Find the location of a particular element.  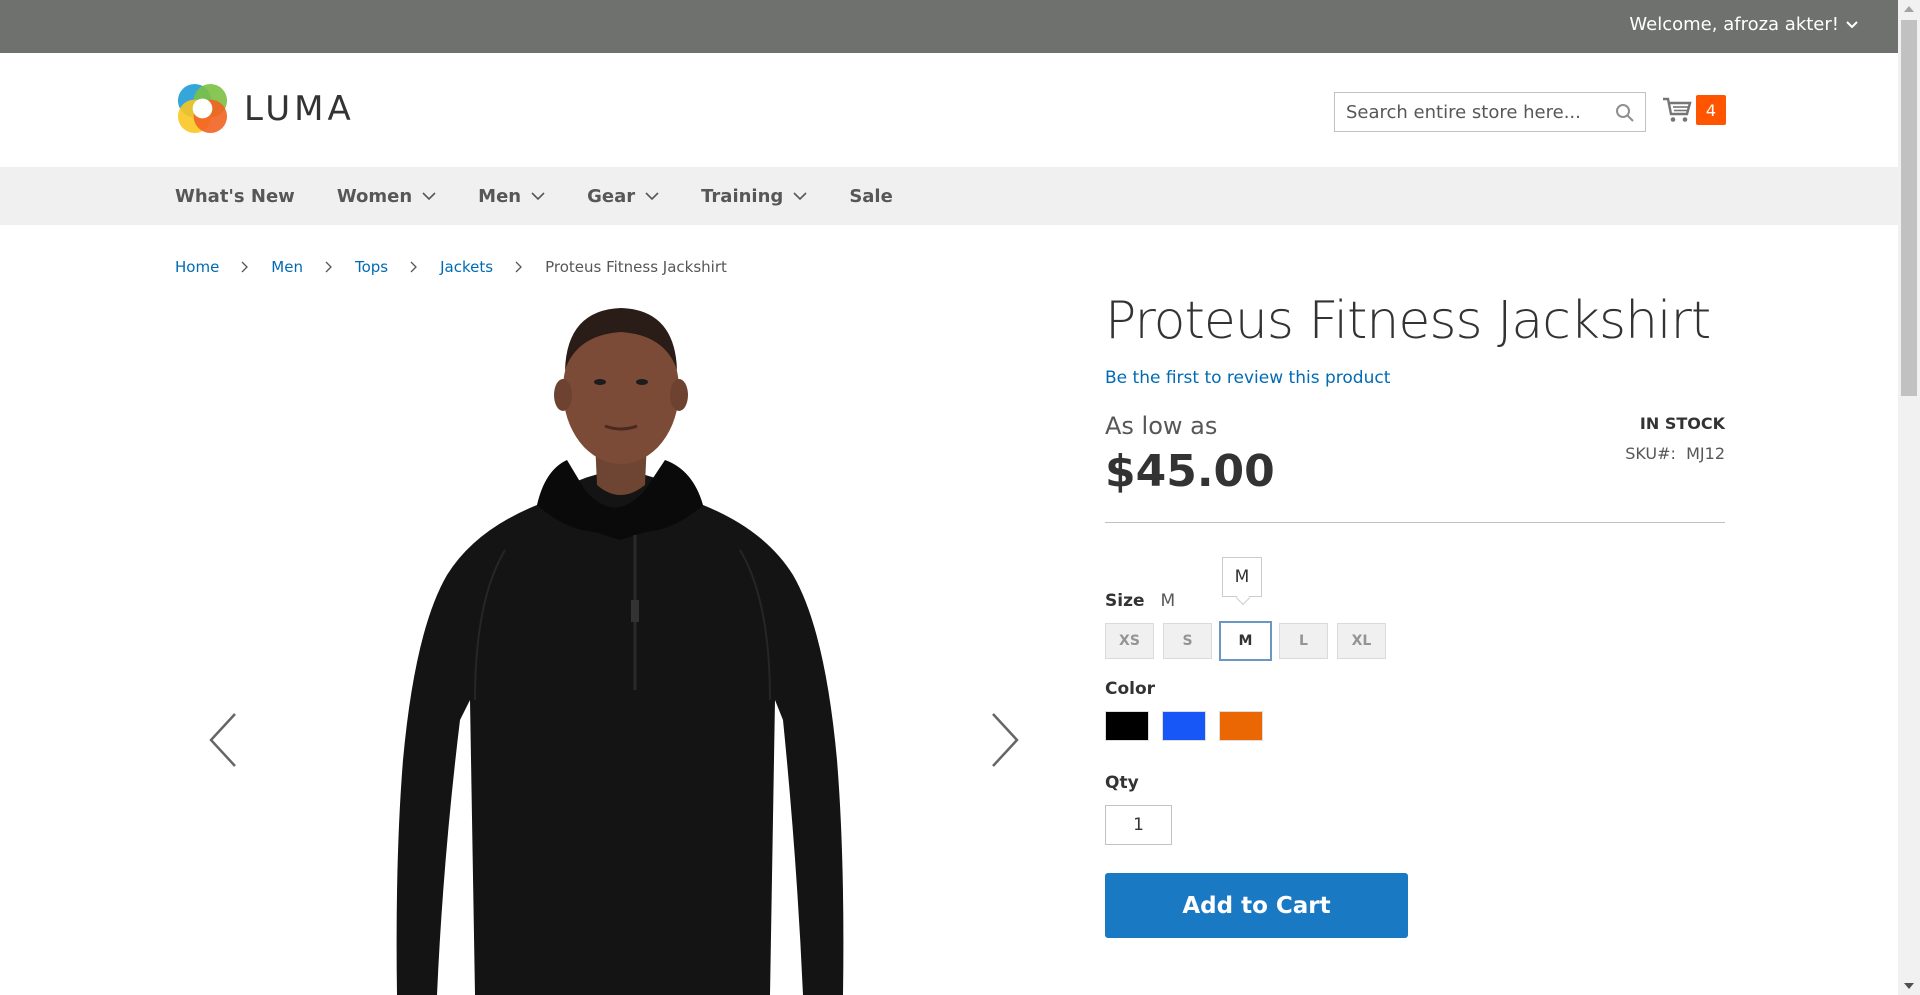

nav-item: Gear is located at coordinates (623, 196).